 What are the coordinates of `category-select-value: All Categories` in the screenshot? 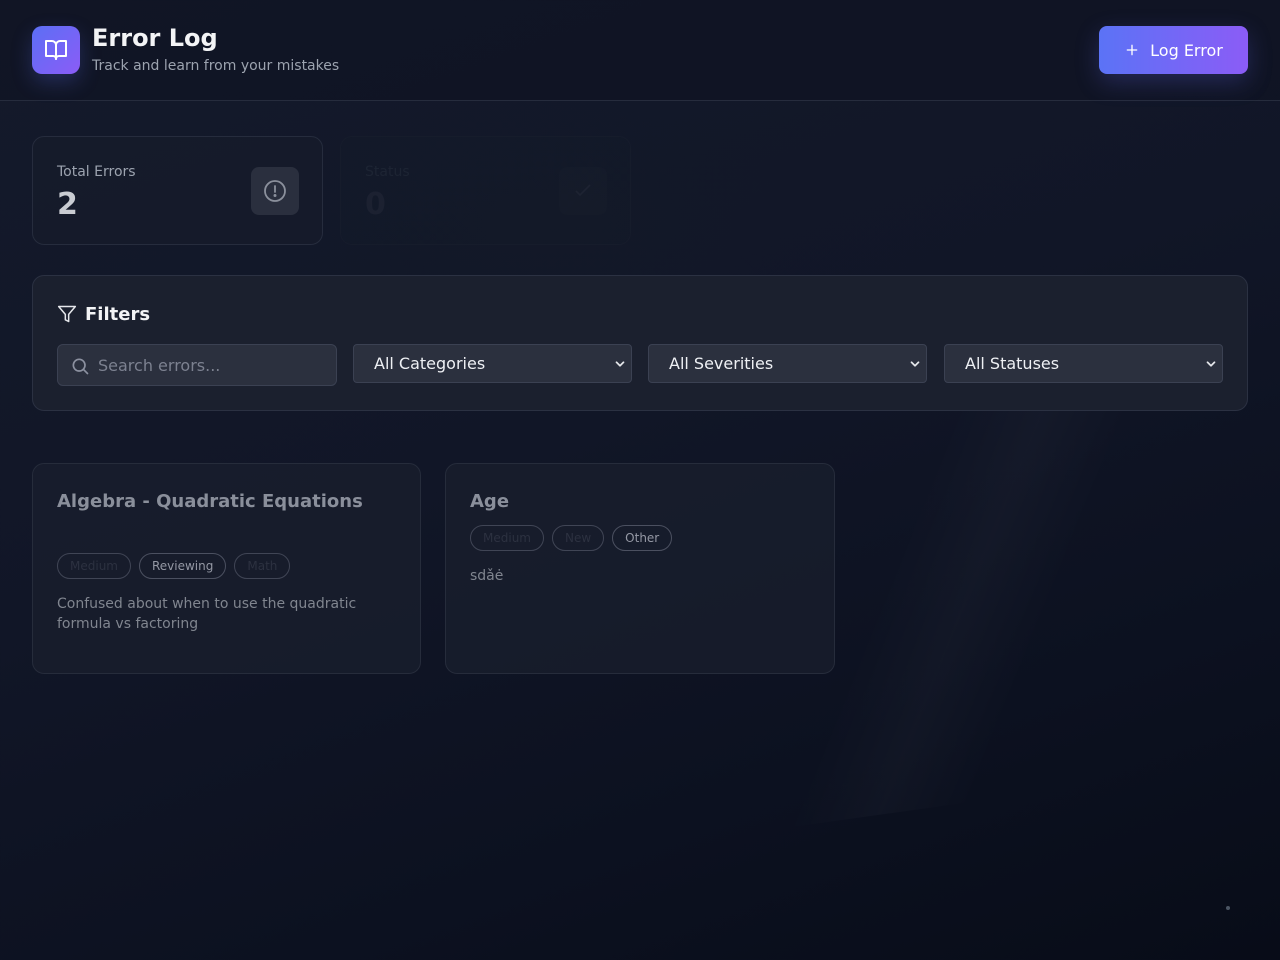 It's located at (430, 363).